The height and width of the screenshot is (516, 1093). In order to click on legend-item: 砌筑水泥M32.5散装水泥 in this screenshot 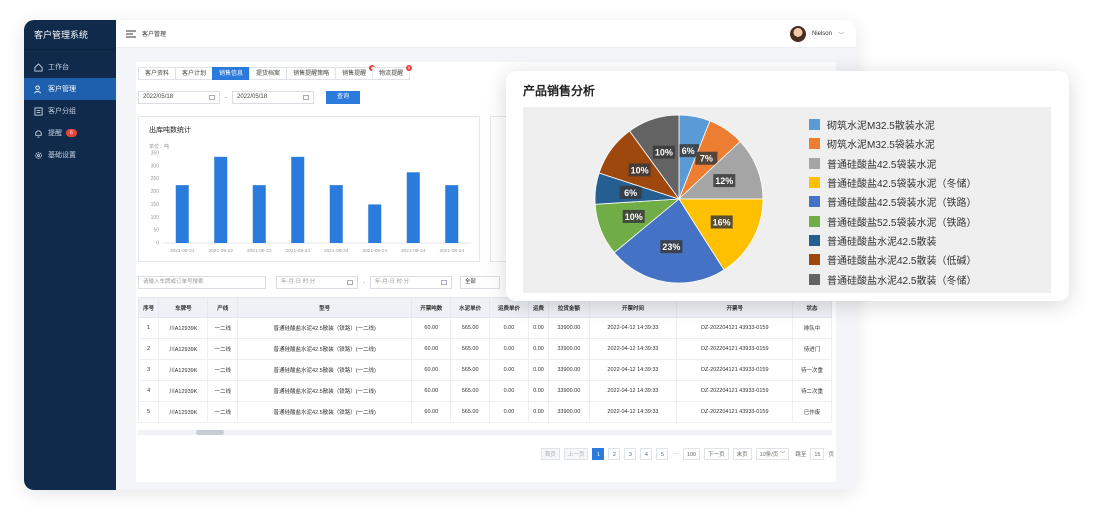, I will do `click(892, 124)`.